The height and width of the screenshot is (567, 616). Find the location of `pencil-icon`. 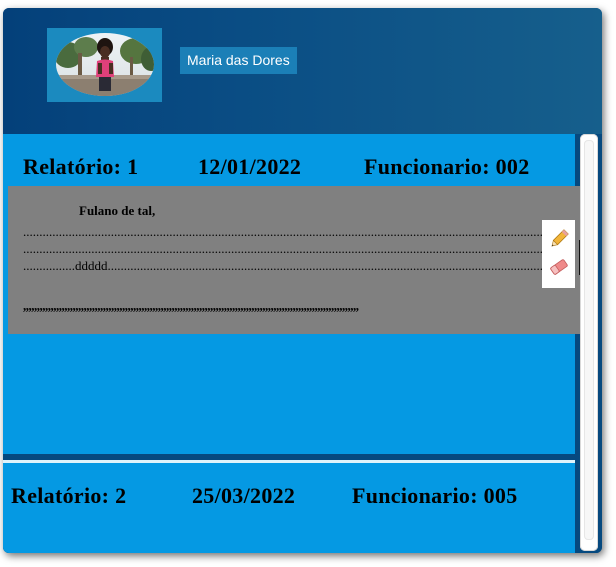

pencil-icon is located at coordinates (560, 238).